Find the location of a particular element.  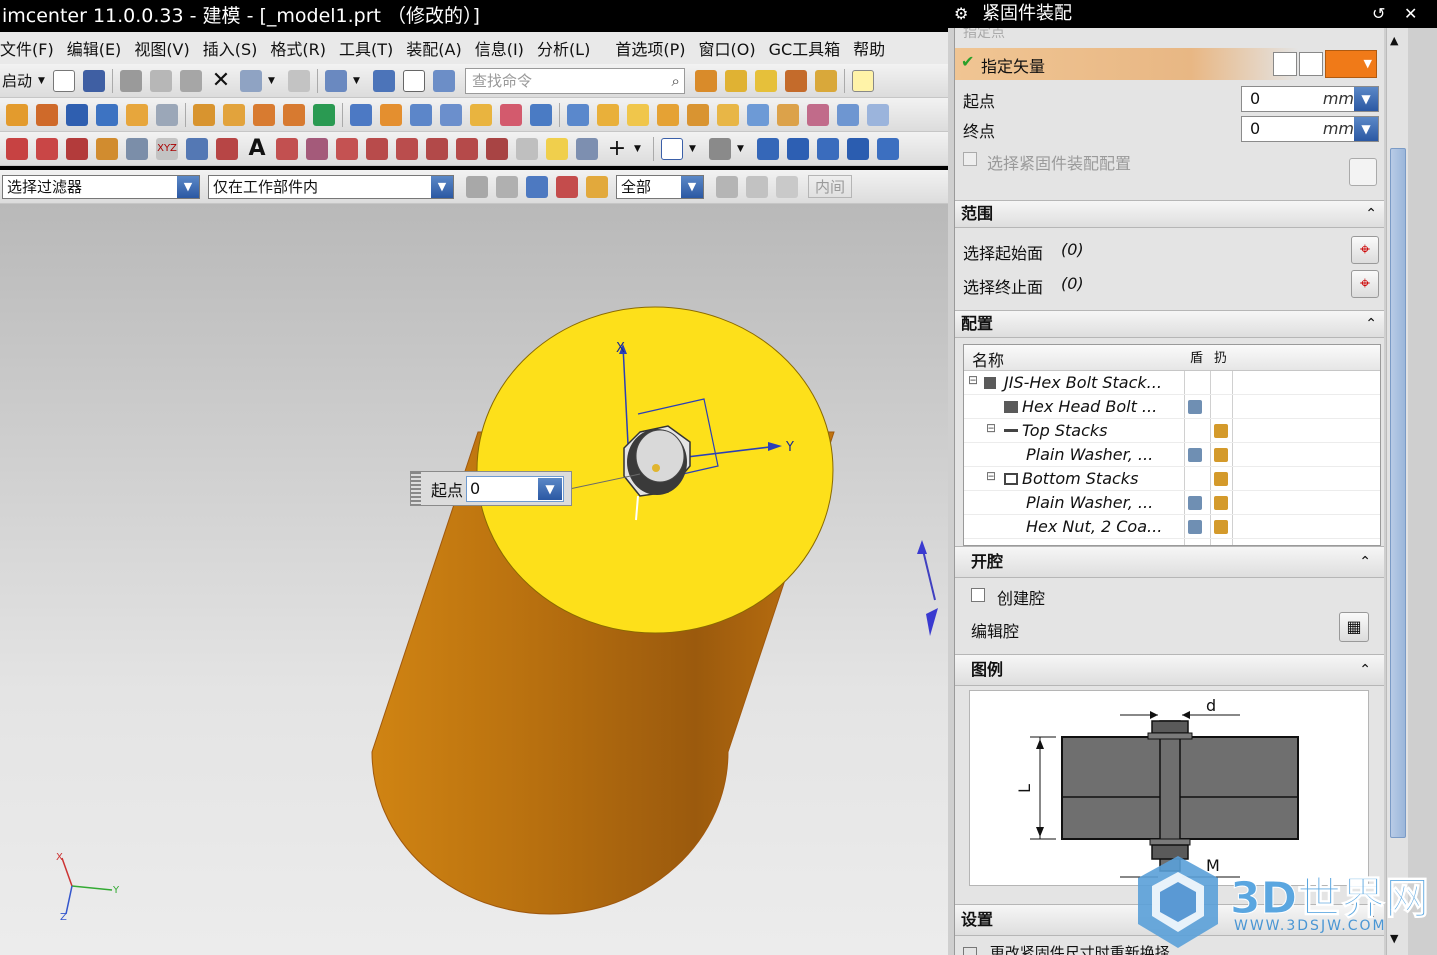

vector-type-dropdown: ▼ is located at coordinates (1351, 64).